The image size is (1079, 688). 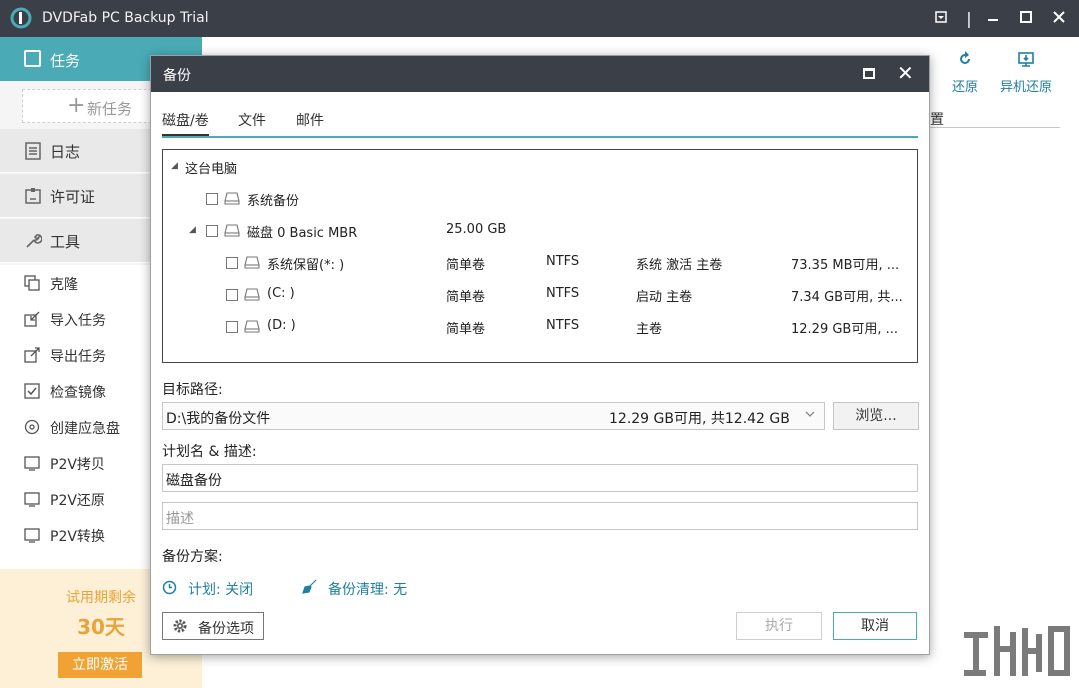 I want to click on scheme-label: 备份方案:, so click(x=192, y=557).